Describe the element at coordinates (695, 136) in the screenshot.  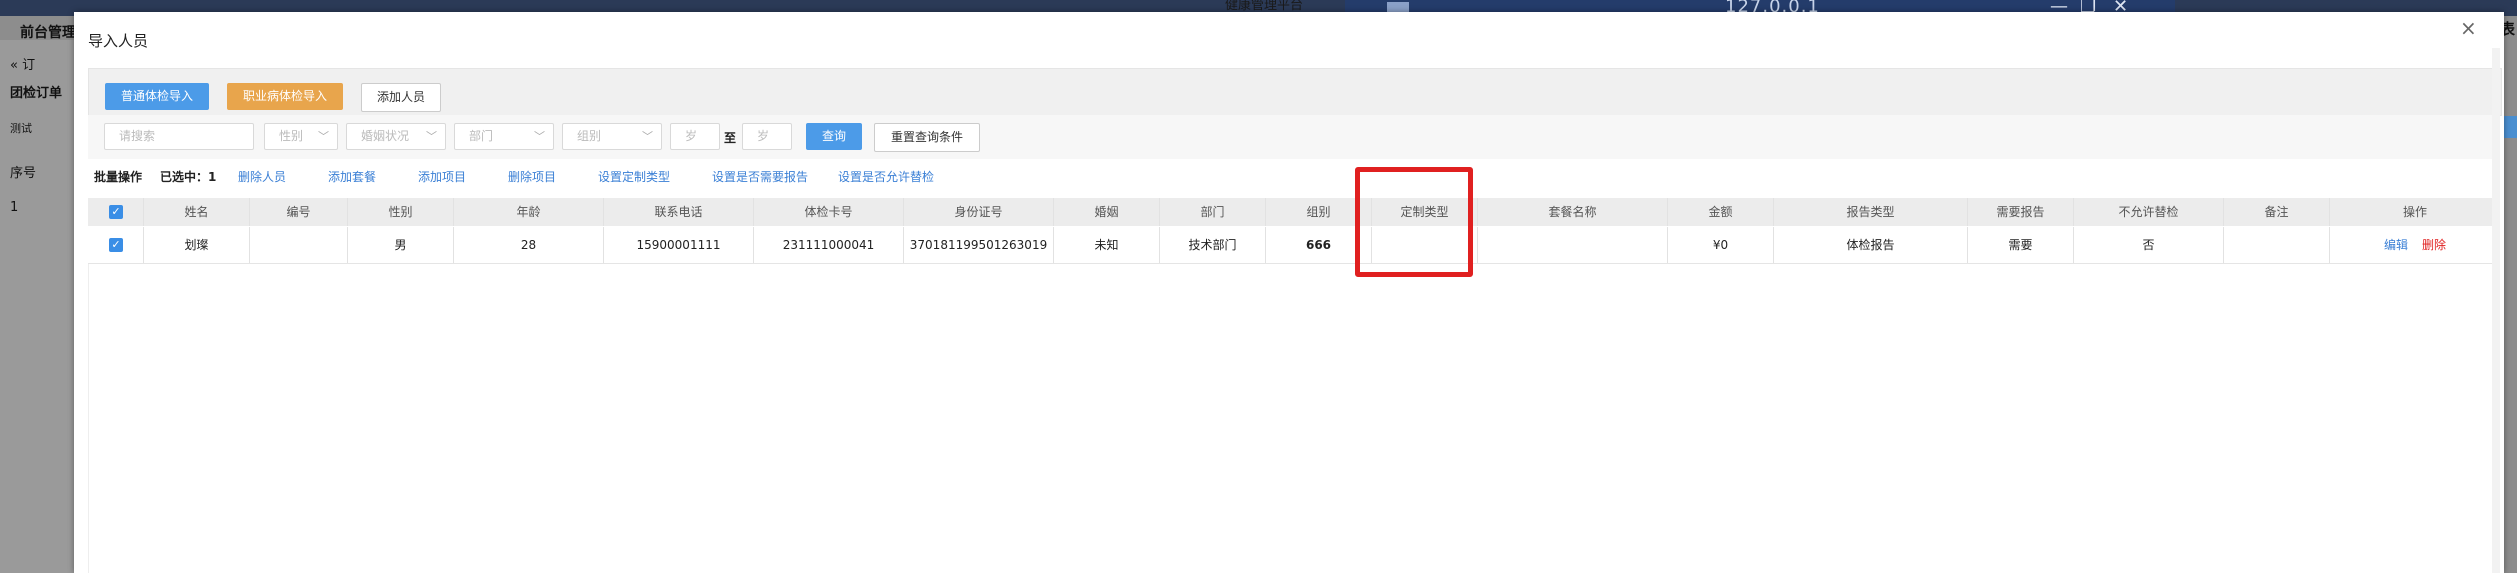
I see `age-from-input: 岁` at that location.